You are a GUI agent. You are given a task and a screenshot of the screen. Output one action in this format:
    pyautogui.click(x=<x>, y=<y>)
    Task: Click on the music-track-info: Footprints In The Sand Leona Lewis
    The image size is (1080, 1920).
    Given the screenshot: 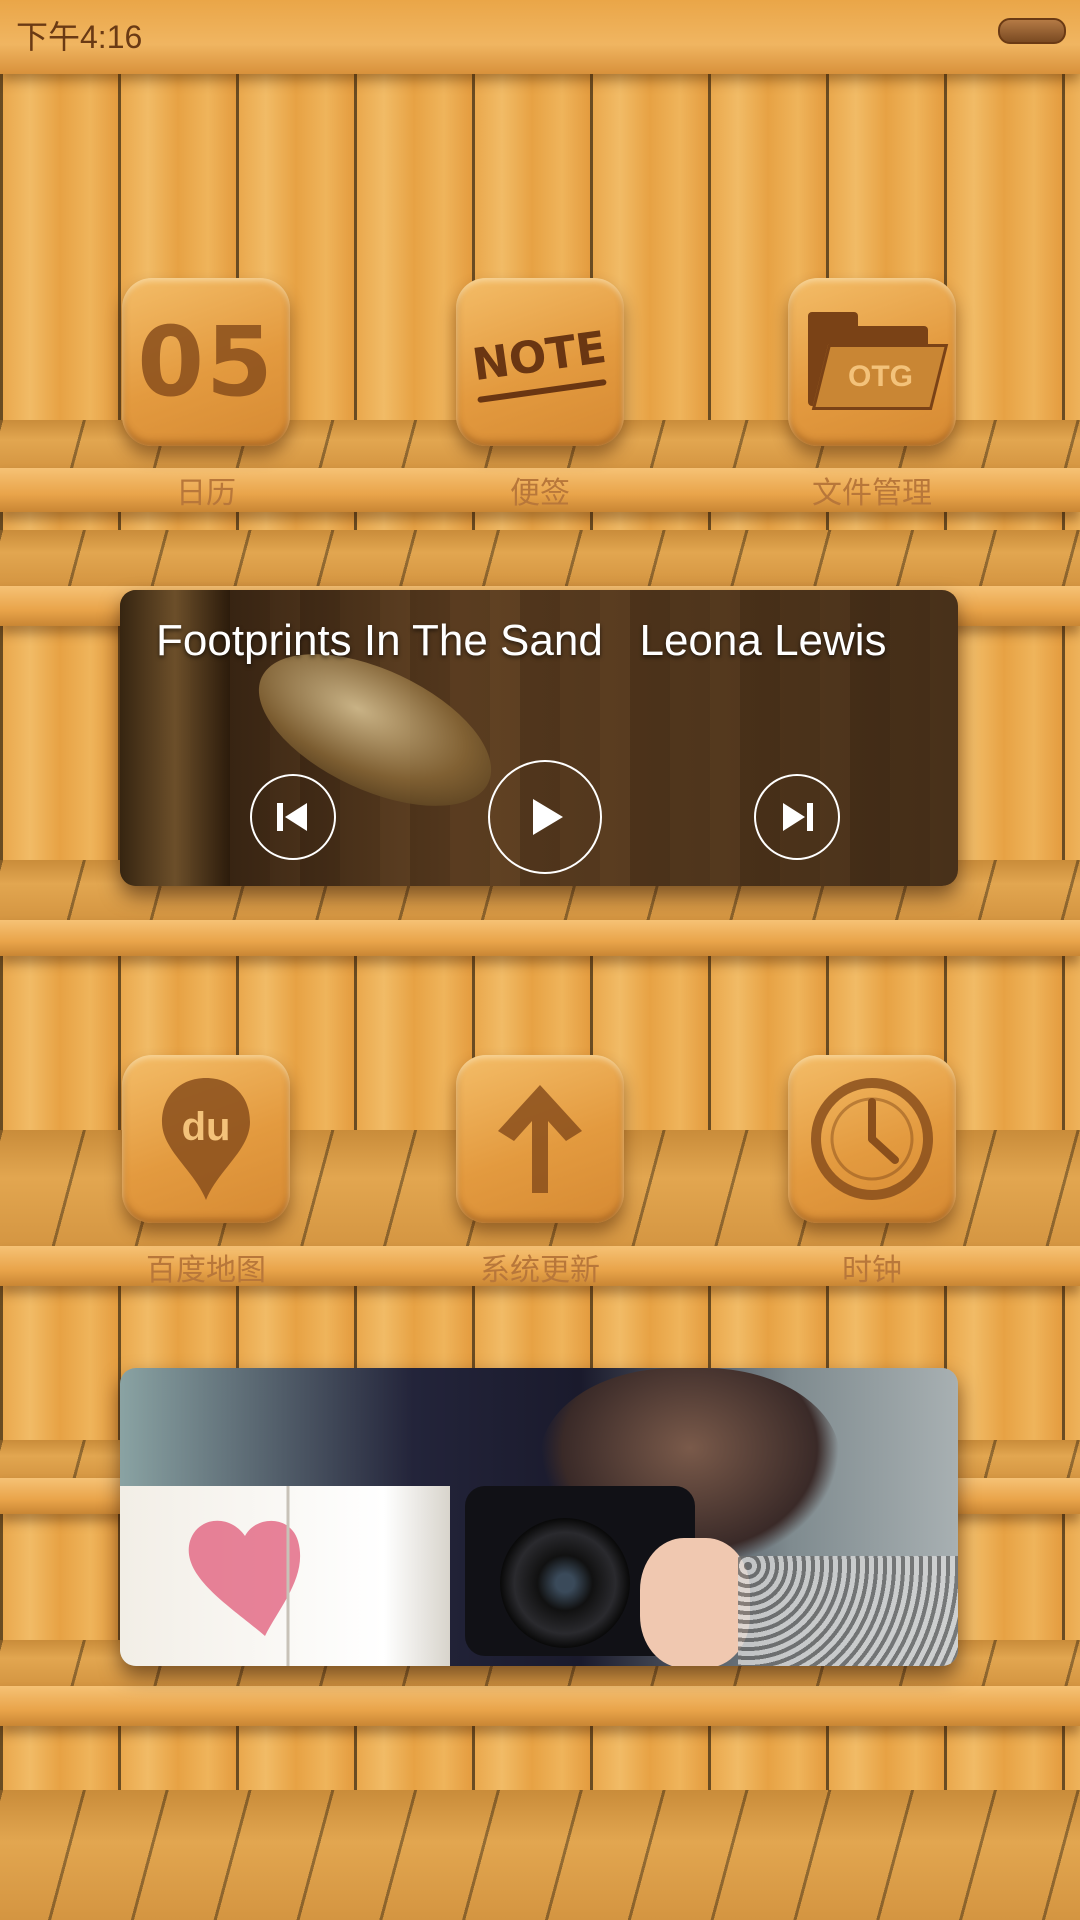 What is the action you would take?
    pyautogui.click(x=521, y=641)
    